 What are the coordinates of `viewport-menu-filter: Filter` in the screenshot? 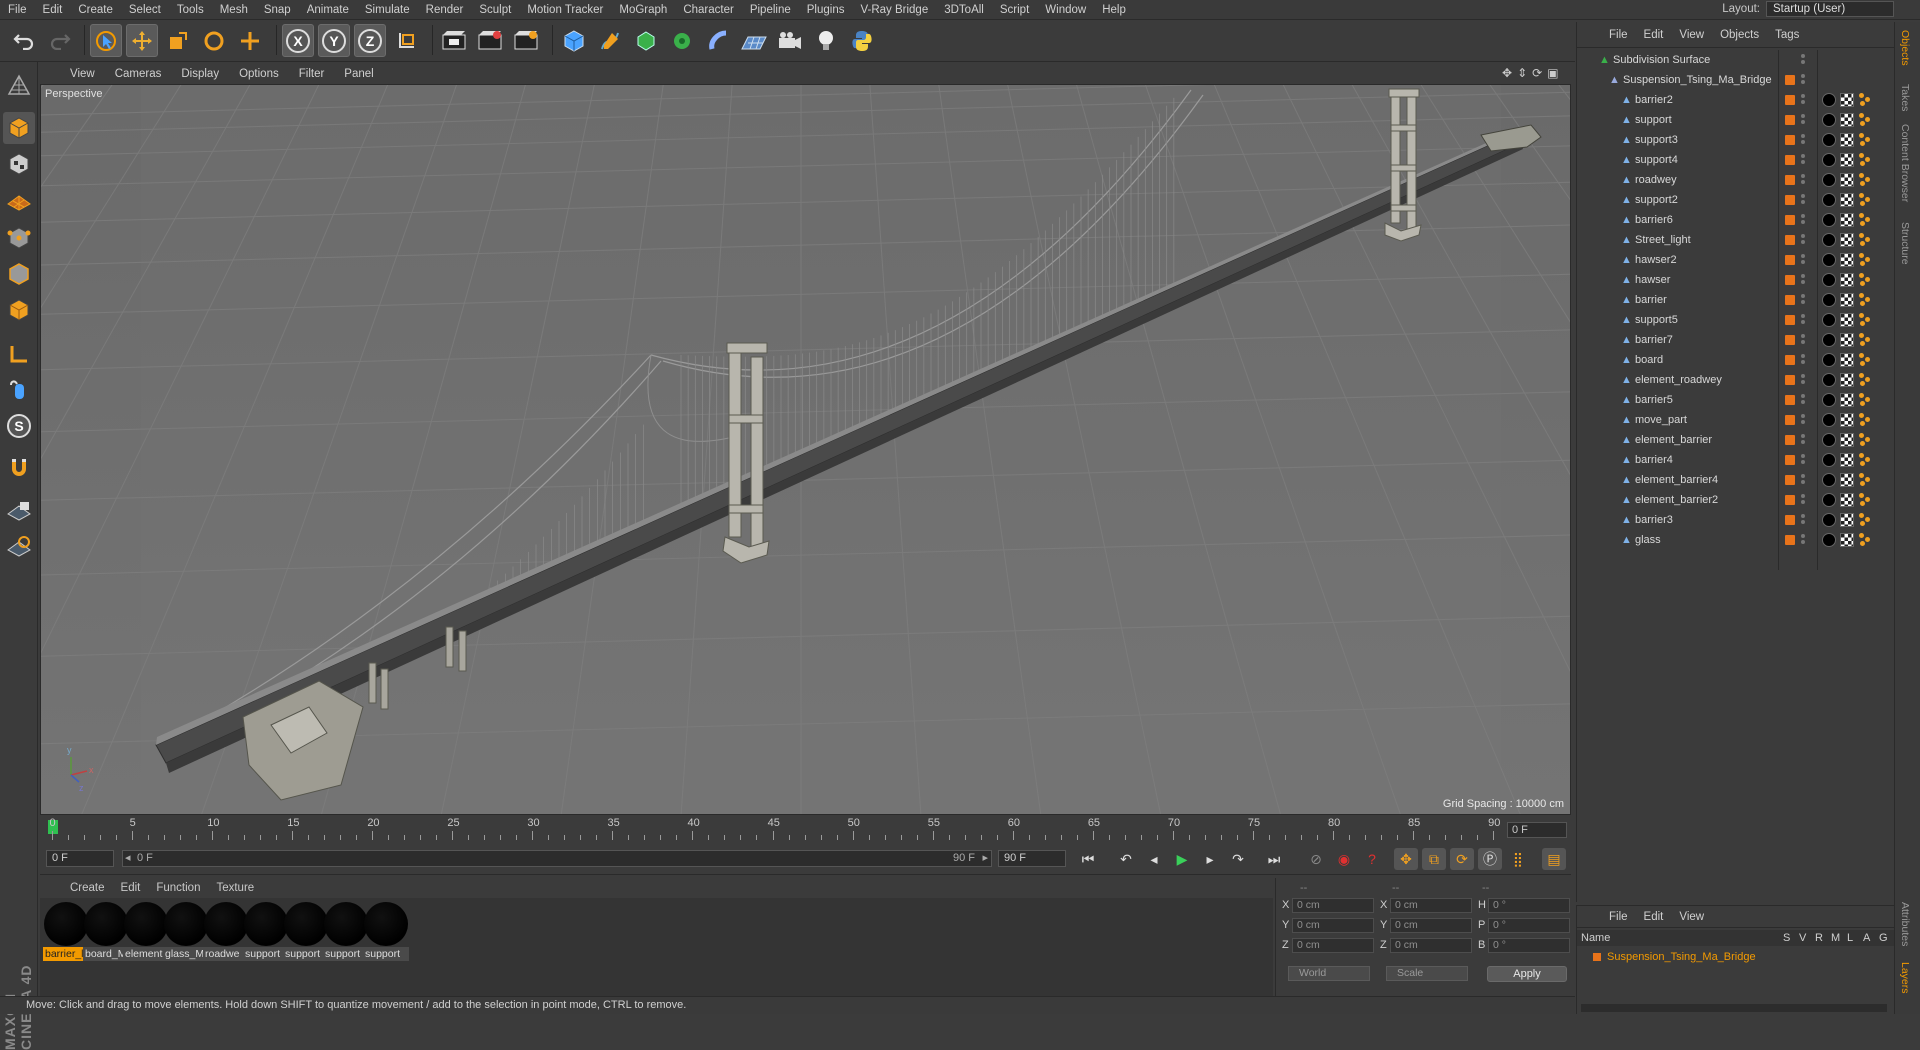 It's located at (312, 74).